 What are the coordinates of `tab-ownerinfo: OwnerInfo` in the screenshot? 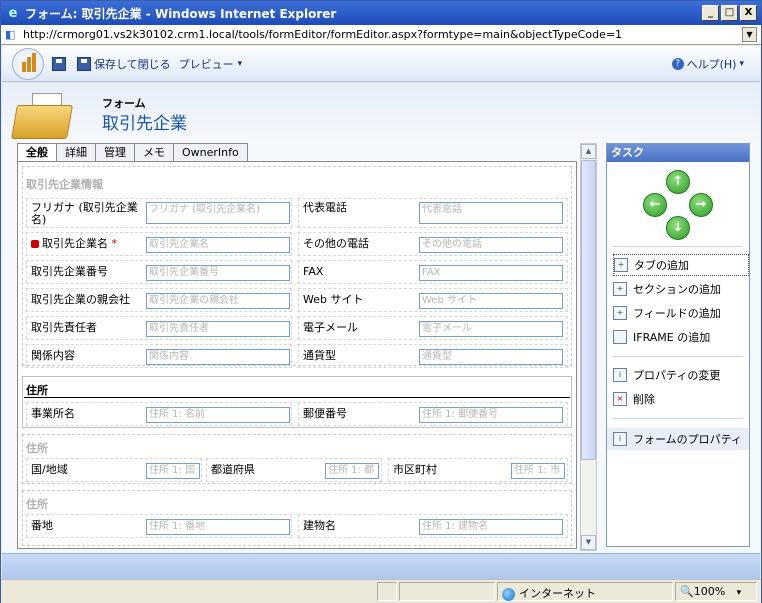 It's located at (211, 152).